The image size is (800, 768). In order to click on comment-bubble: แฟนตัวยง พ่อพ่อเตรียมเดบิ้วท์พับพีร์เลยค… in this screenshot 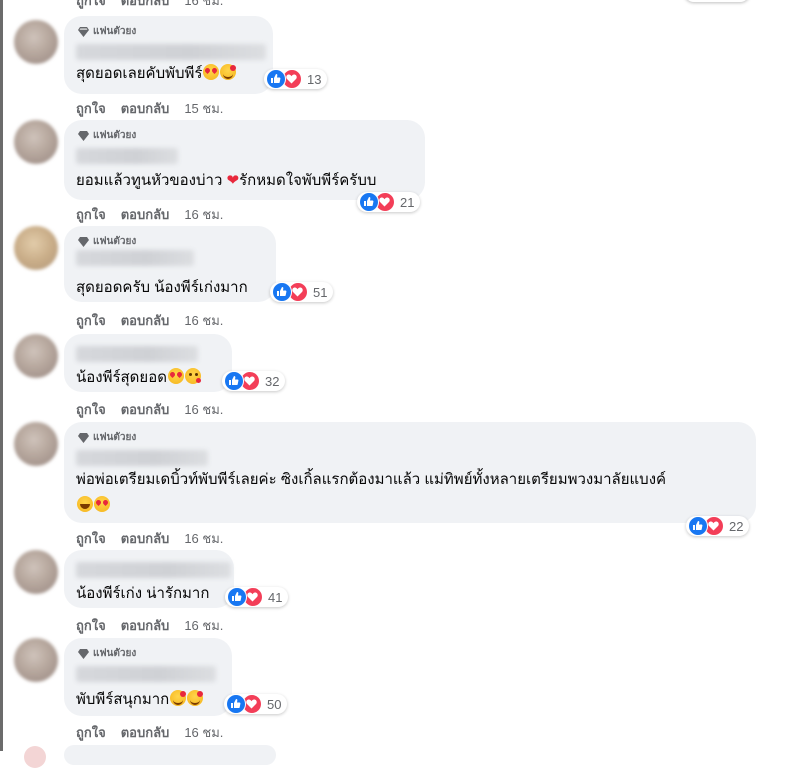, I will do `click(410, 472)`.